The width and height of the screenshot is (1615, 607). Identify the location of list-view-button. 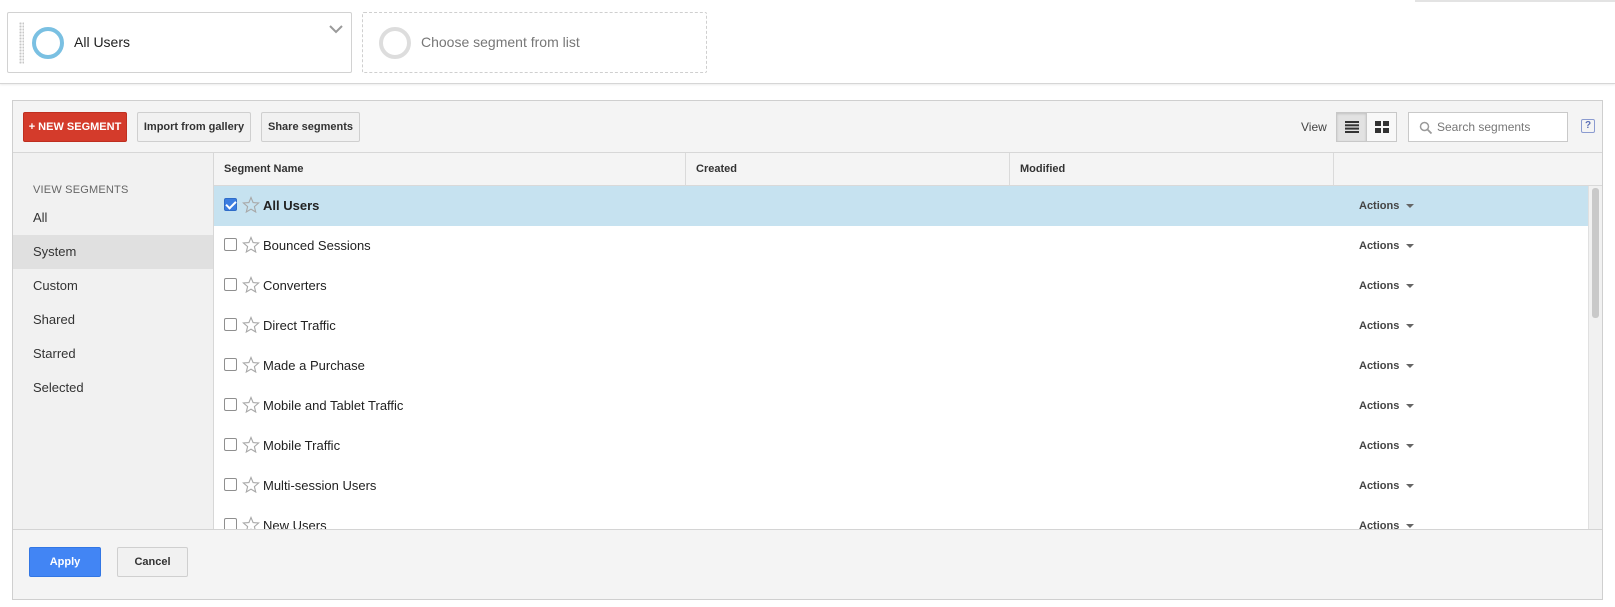
(1351, 127).